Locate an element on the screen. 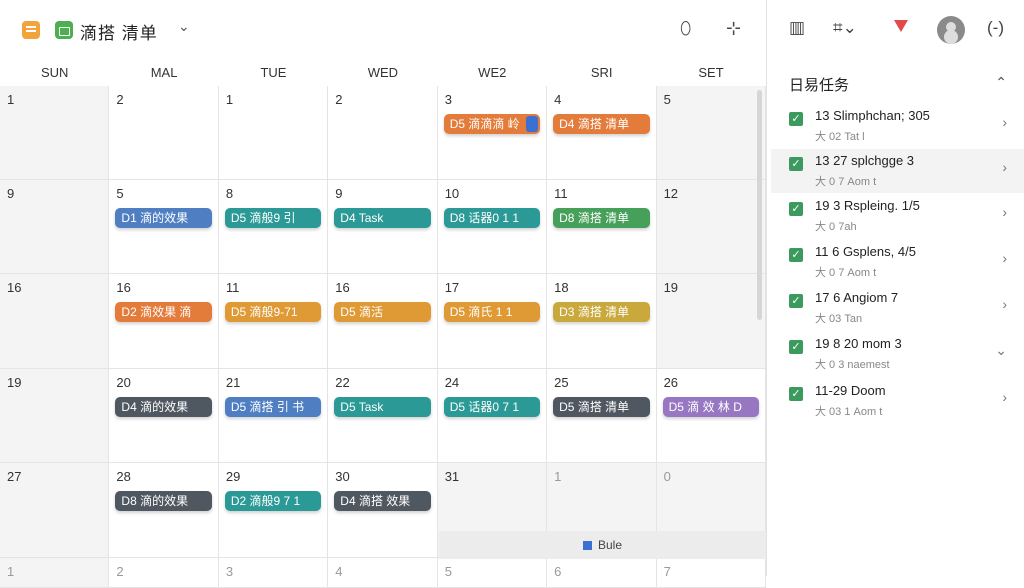 The image size is (1024, 588). event-chip: D5 话器0 7 1 is located at coordinates (492, 407).